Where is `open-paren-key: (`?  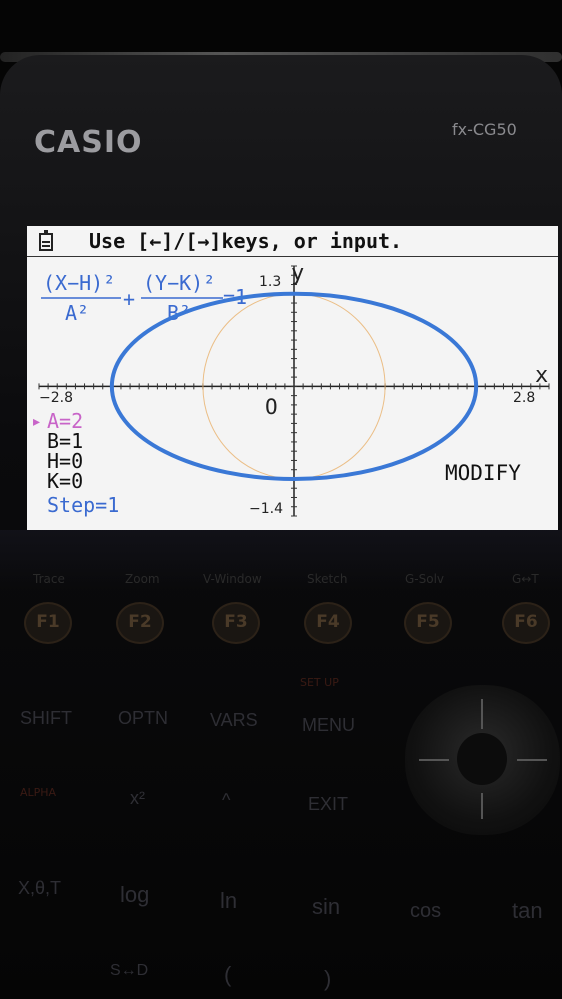
open-paren-key: ( is located at coordinates (227, 975).